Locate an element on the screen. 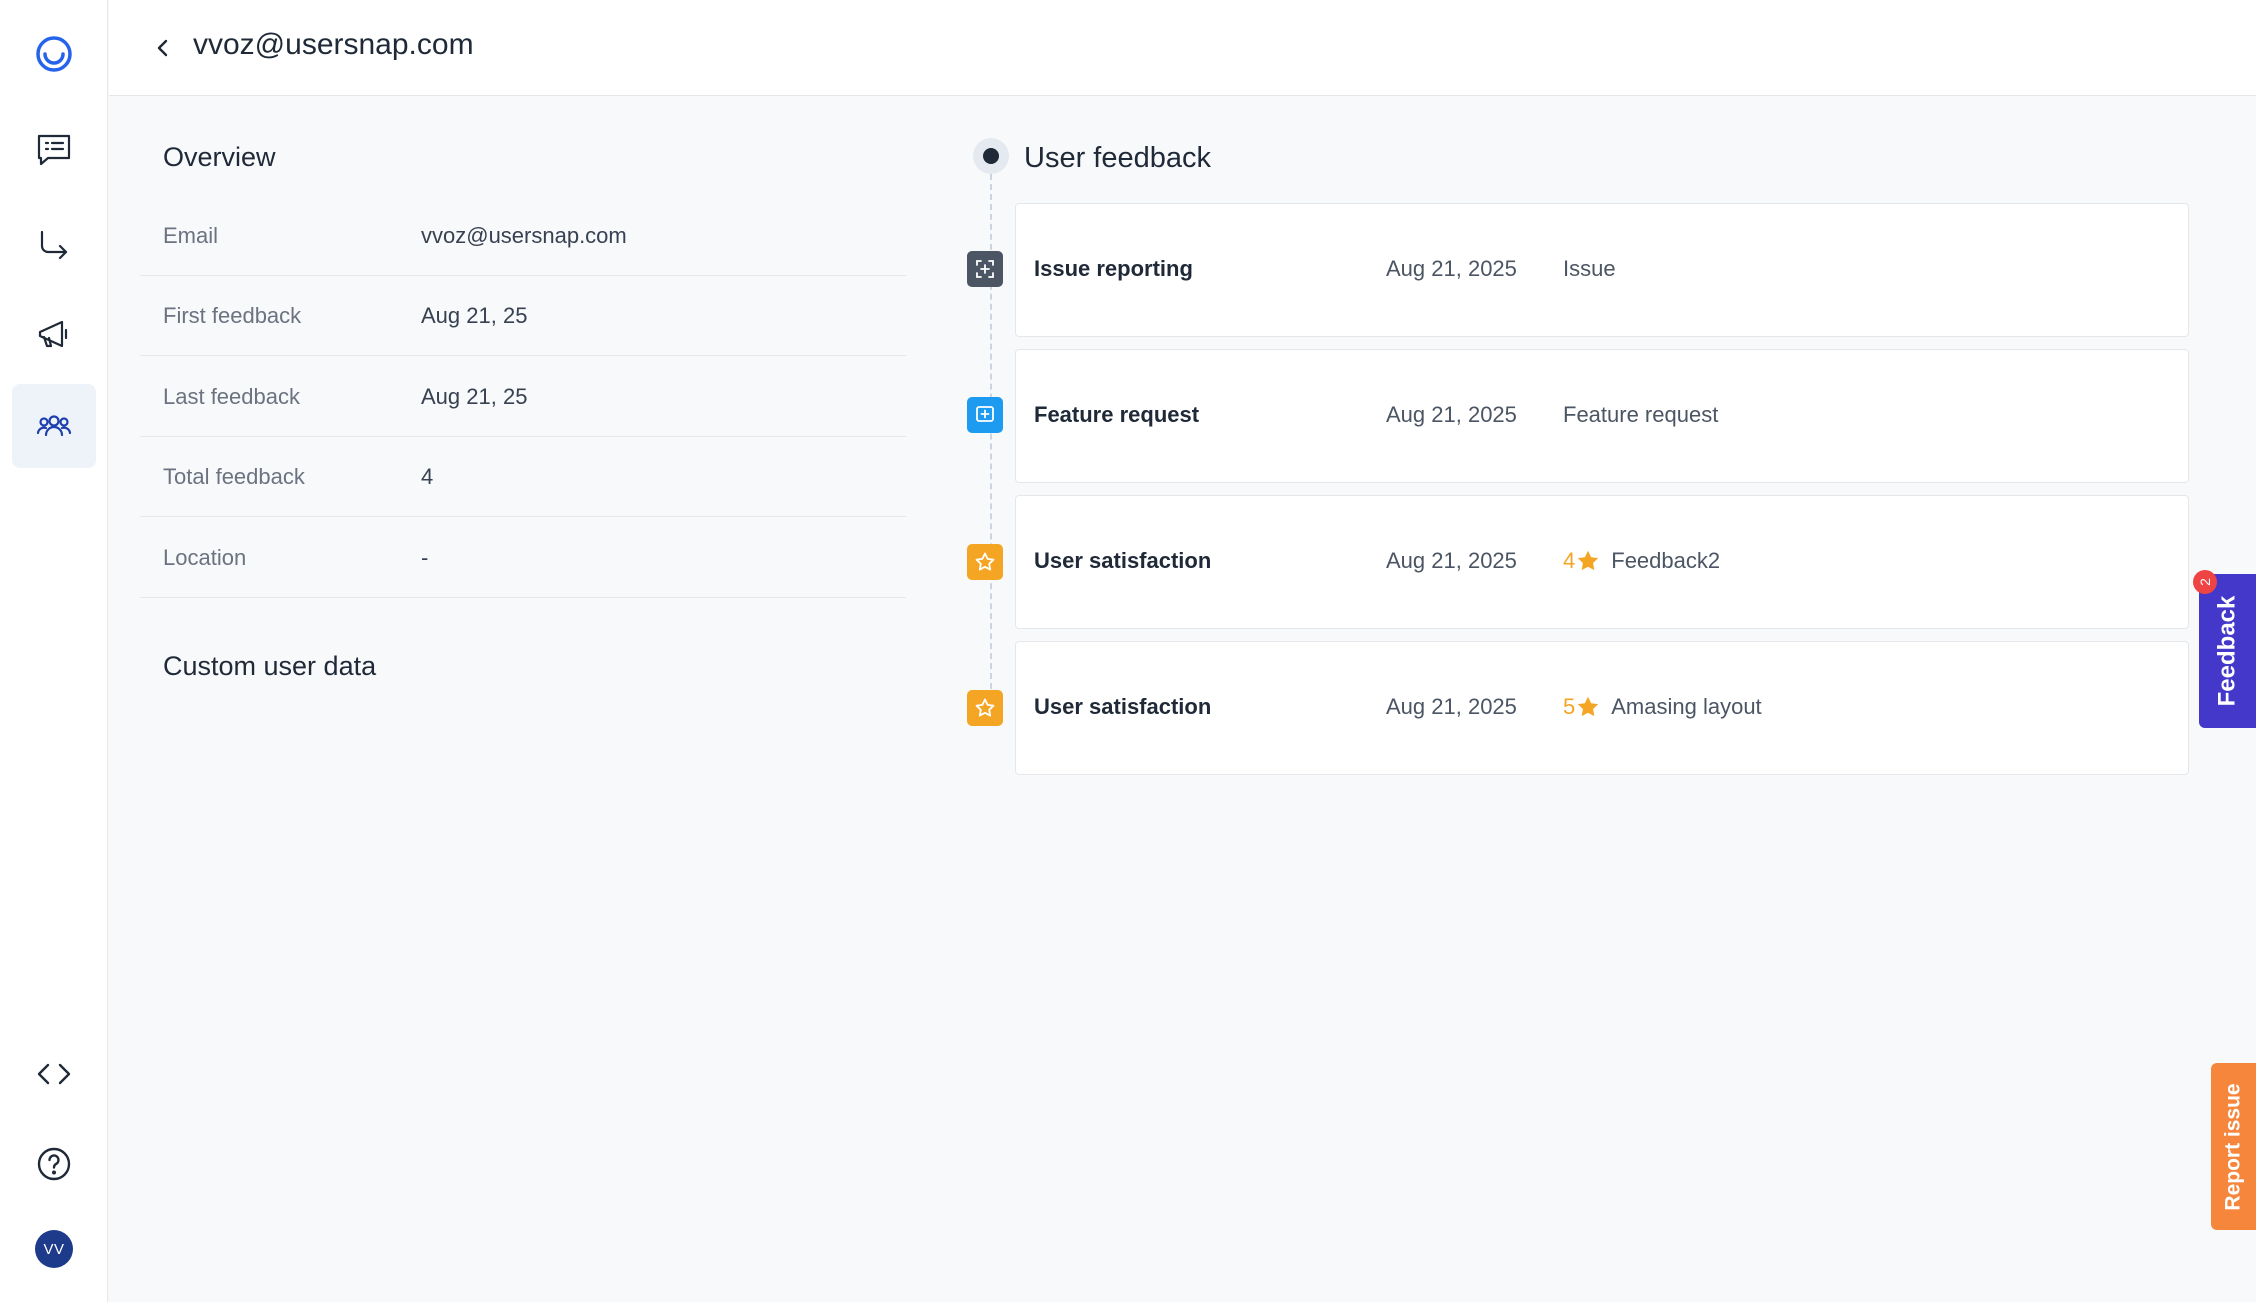 Image resolution: width=2256 pixels, height=1302 pixels. sidebar-item-announcements is located at coordinates (54, 334).